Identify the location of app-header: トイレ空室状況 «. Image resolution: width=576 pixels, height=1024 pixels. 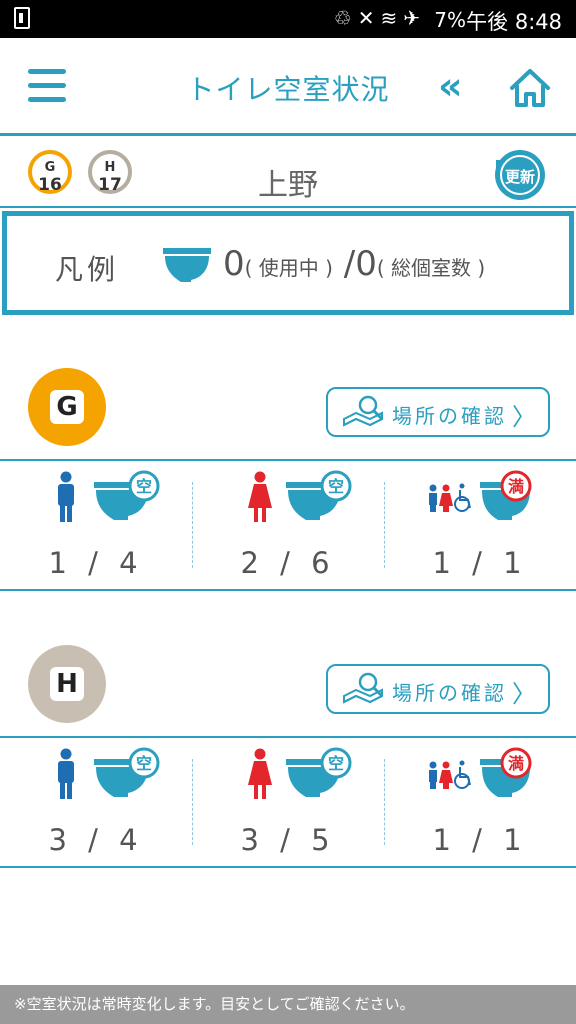
(288, 86).